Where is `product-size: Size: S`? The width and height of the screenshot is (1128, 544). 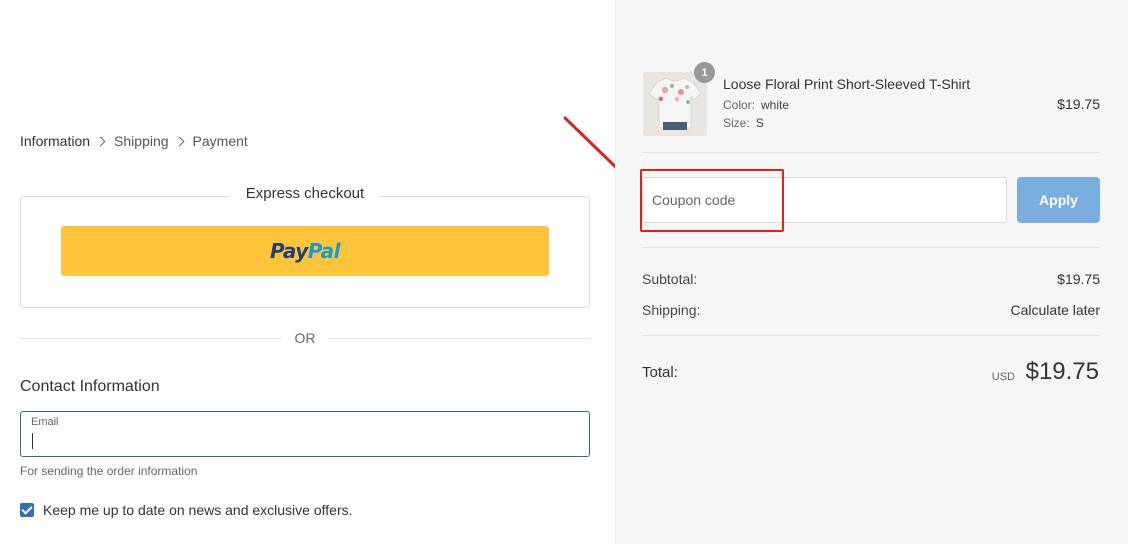 product-size: Size: S is located at coordinates (743, 123).